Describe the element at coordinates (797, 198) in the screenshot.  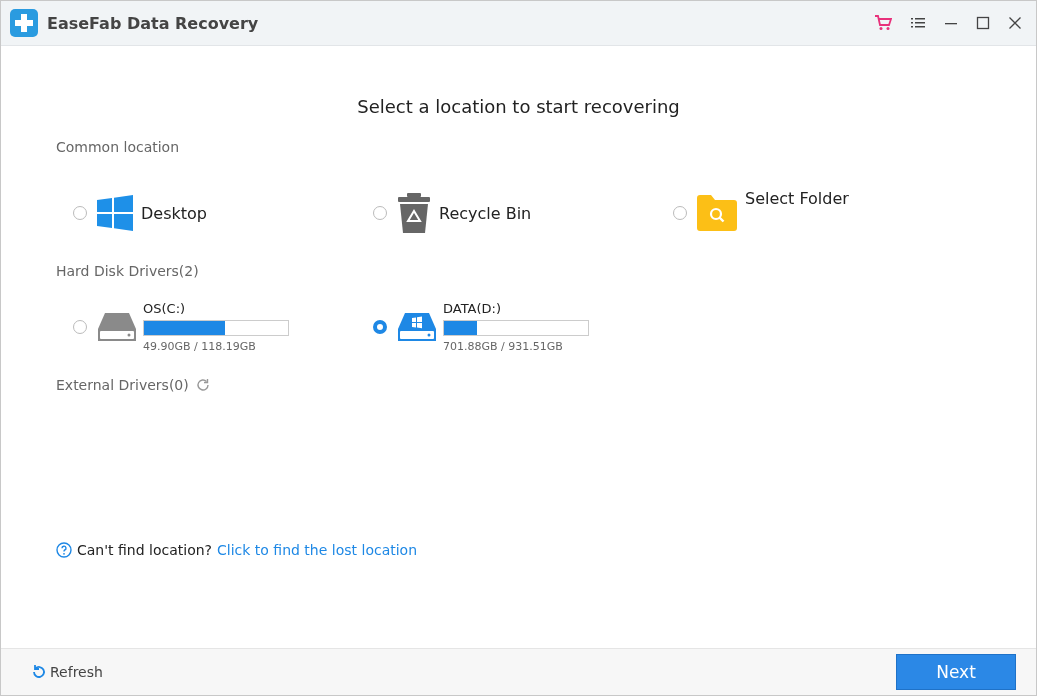
I see `location-label: Select Folder` at that location.